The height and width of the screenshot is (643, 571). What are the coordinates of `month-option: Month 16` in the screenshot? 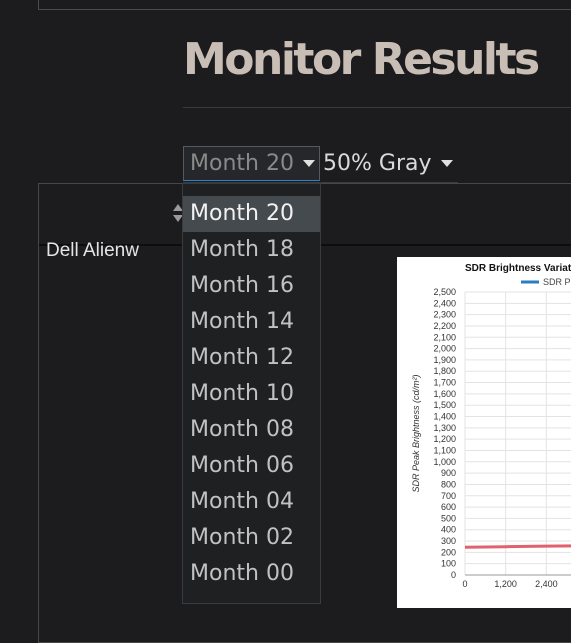 It's located at (251, 286).